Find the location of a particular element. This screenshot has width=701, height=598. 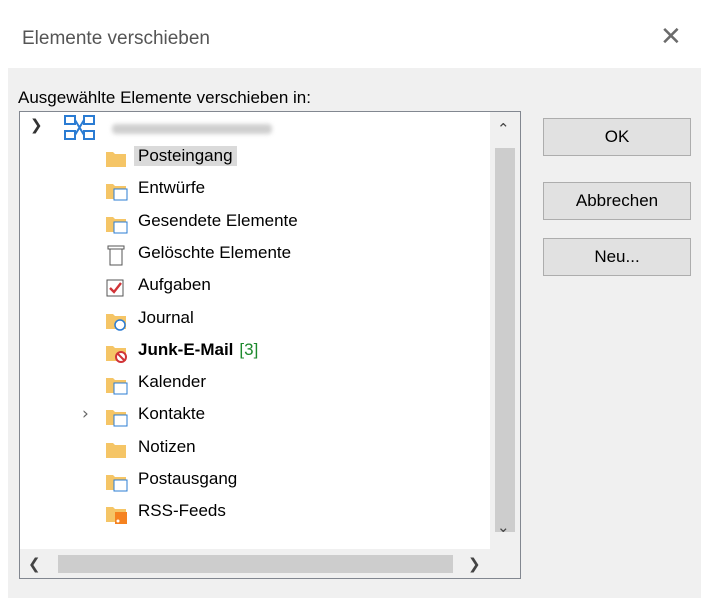

scroll-left-icon: ❮ is located at coordinates (34, 564).